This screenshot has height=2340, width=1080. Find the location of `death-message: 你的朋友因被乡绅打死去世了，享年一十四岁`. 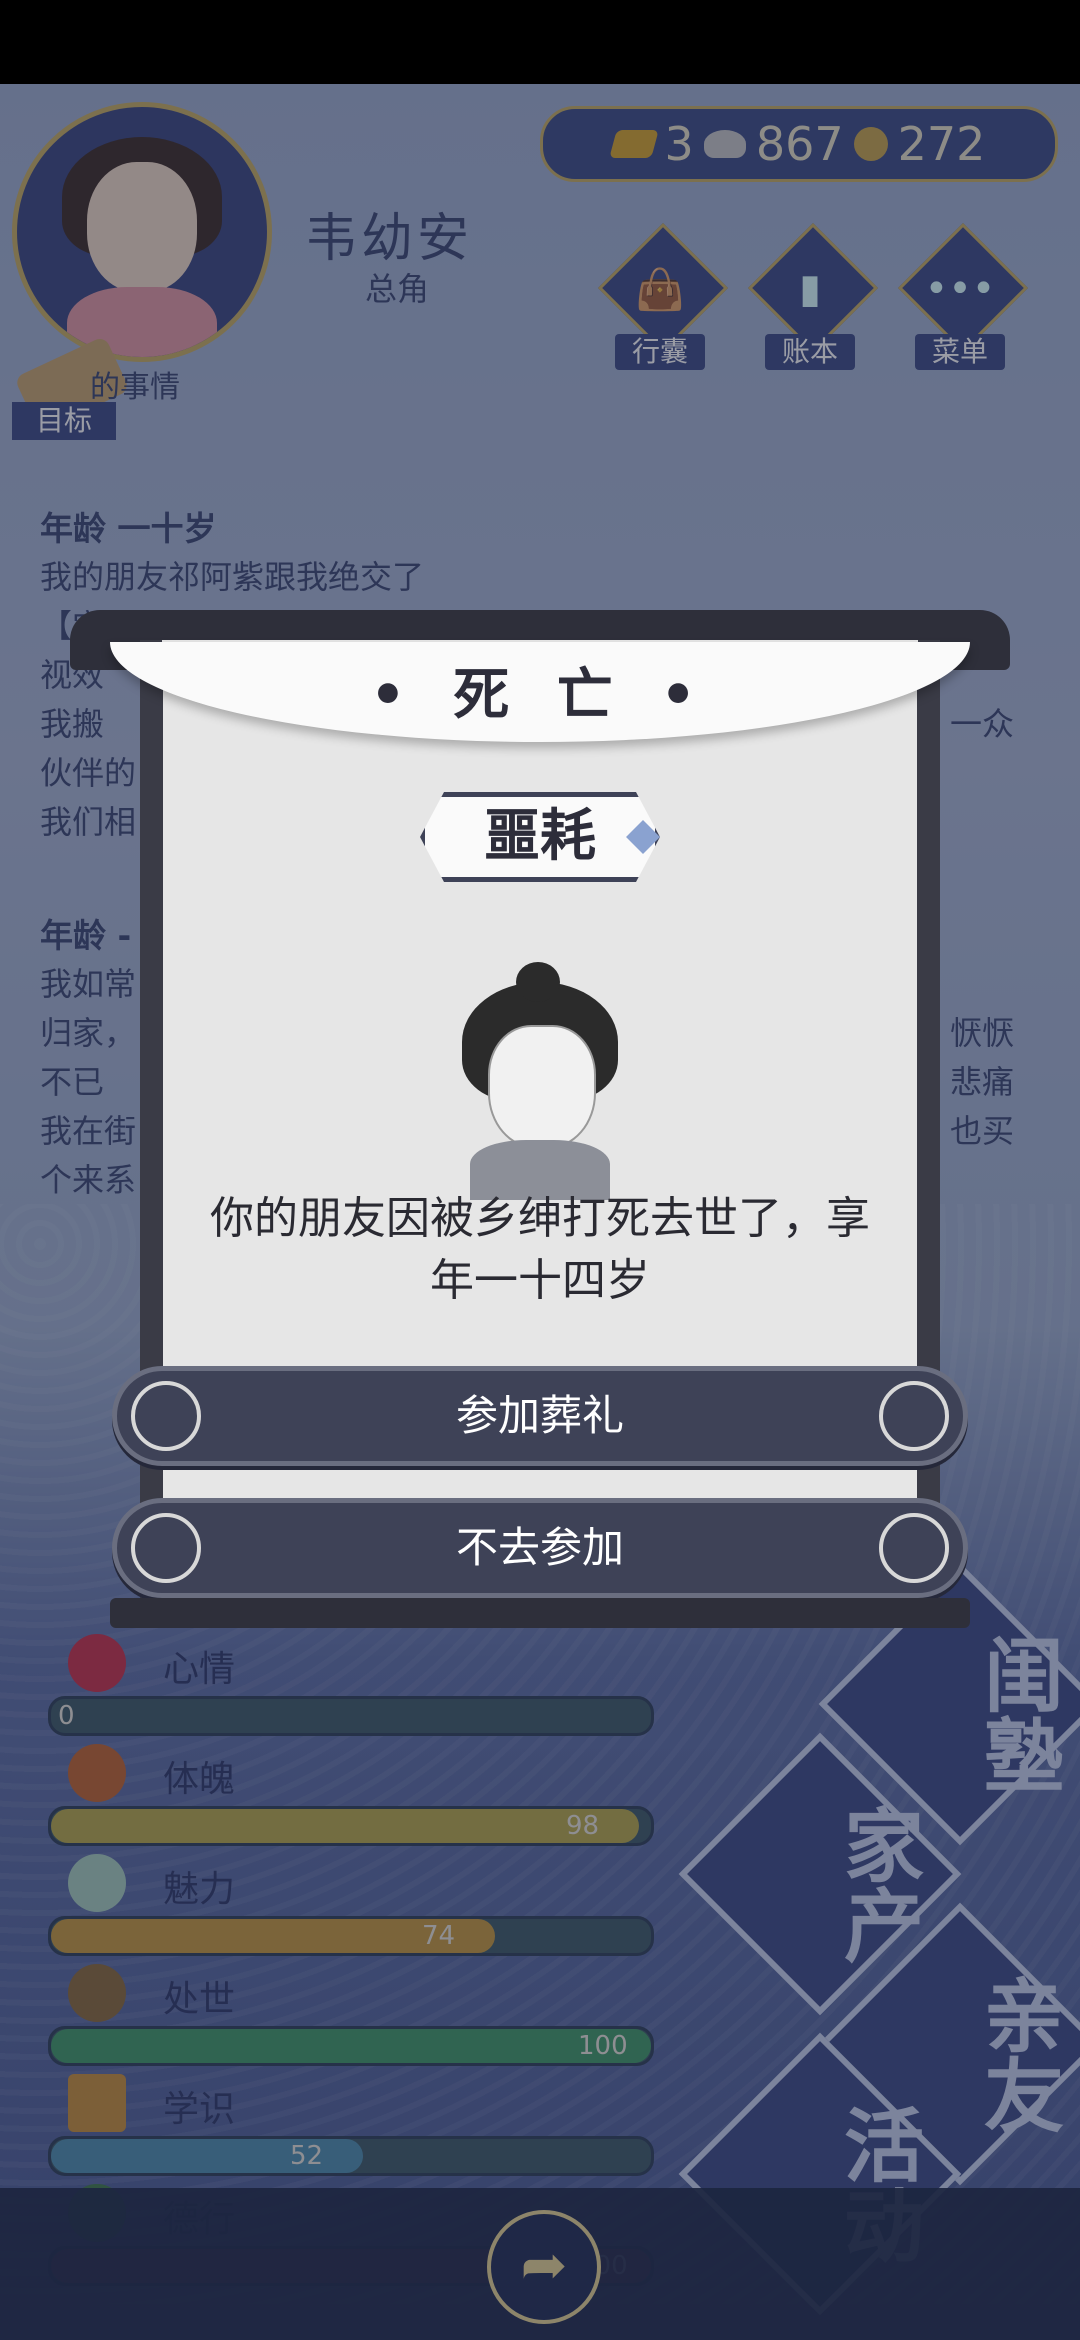

death-message: 你的朋友因被乡绅打死去世了，享年一十四岁 is located at coordinates (540, 1249).